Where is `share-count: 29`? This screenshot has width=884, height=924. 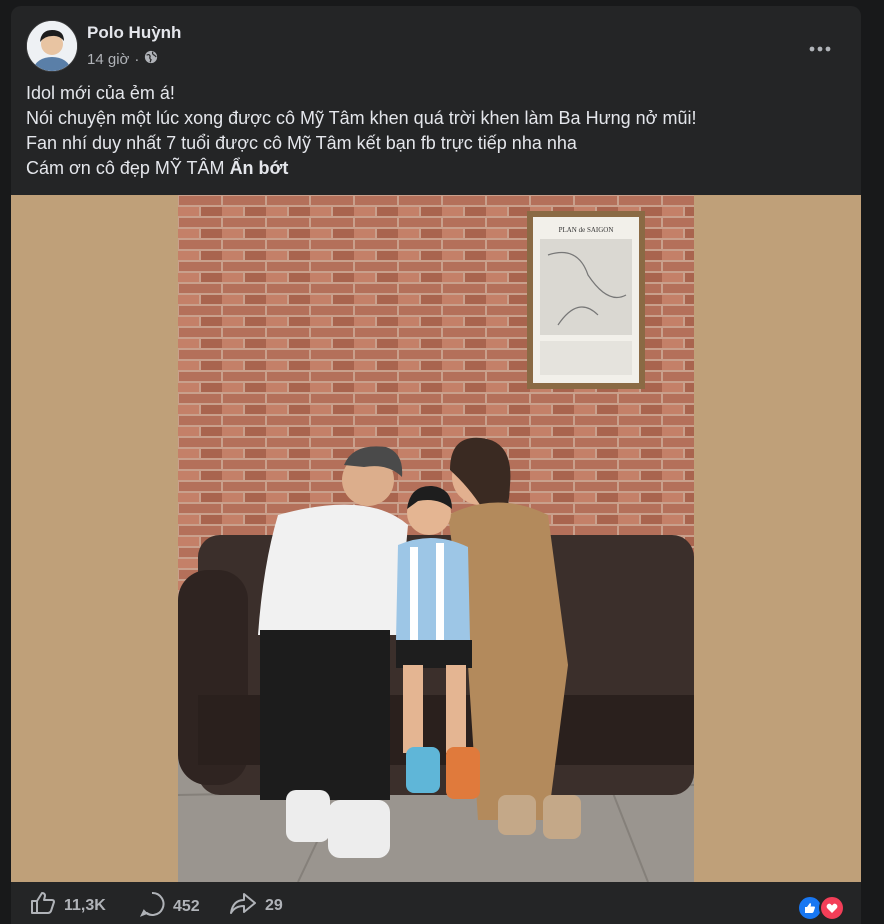
share-count: 29 is located at coordinates (274, 905).